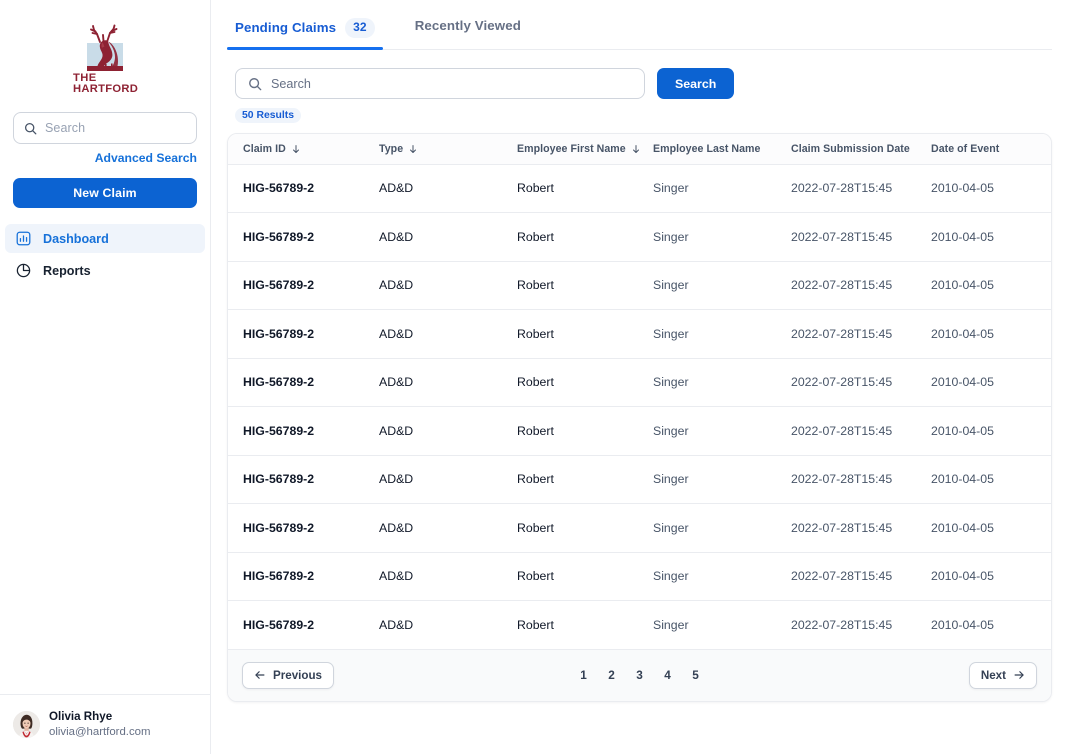  What do you see at coordinates (105, 128) in the screenshot?
I see `sidebar-search-input: Search` at bounding box center [105, 128].